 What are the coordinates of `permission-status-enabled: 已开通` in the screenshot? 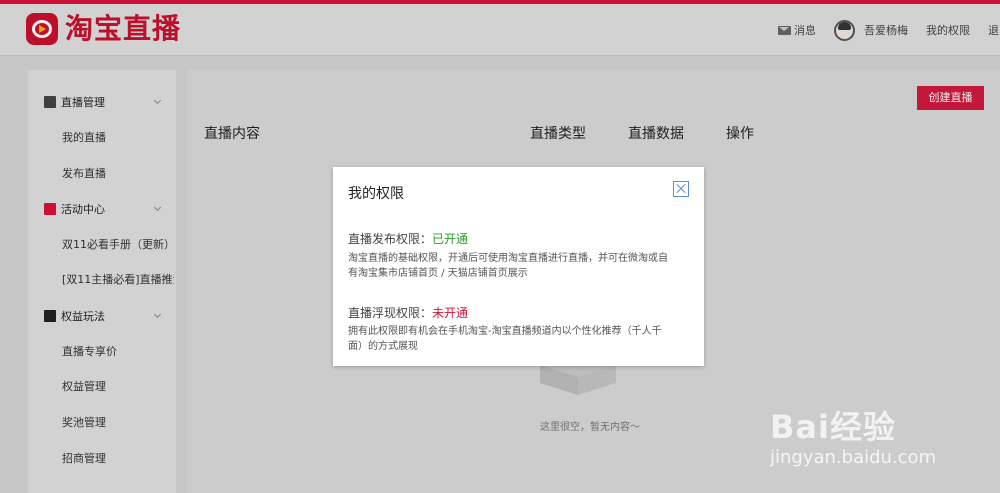 It's located at (450, 239).